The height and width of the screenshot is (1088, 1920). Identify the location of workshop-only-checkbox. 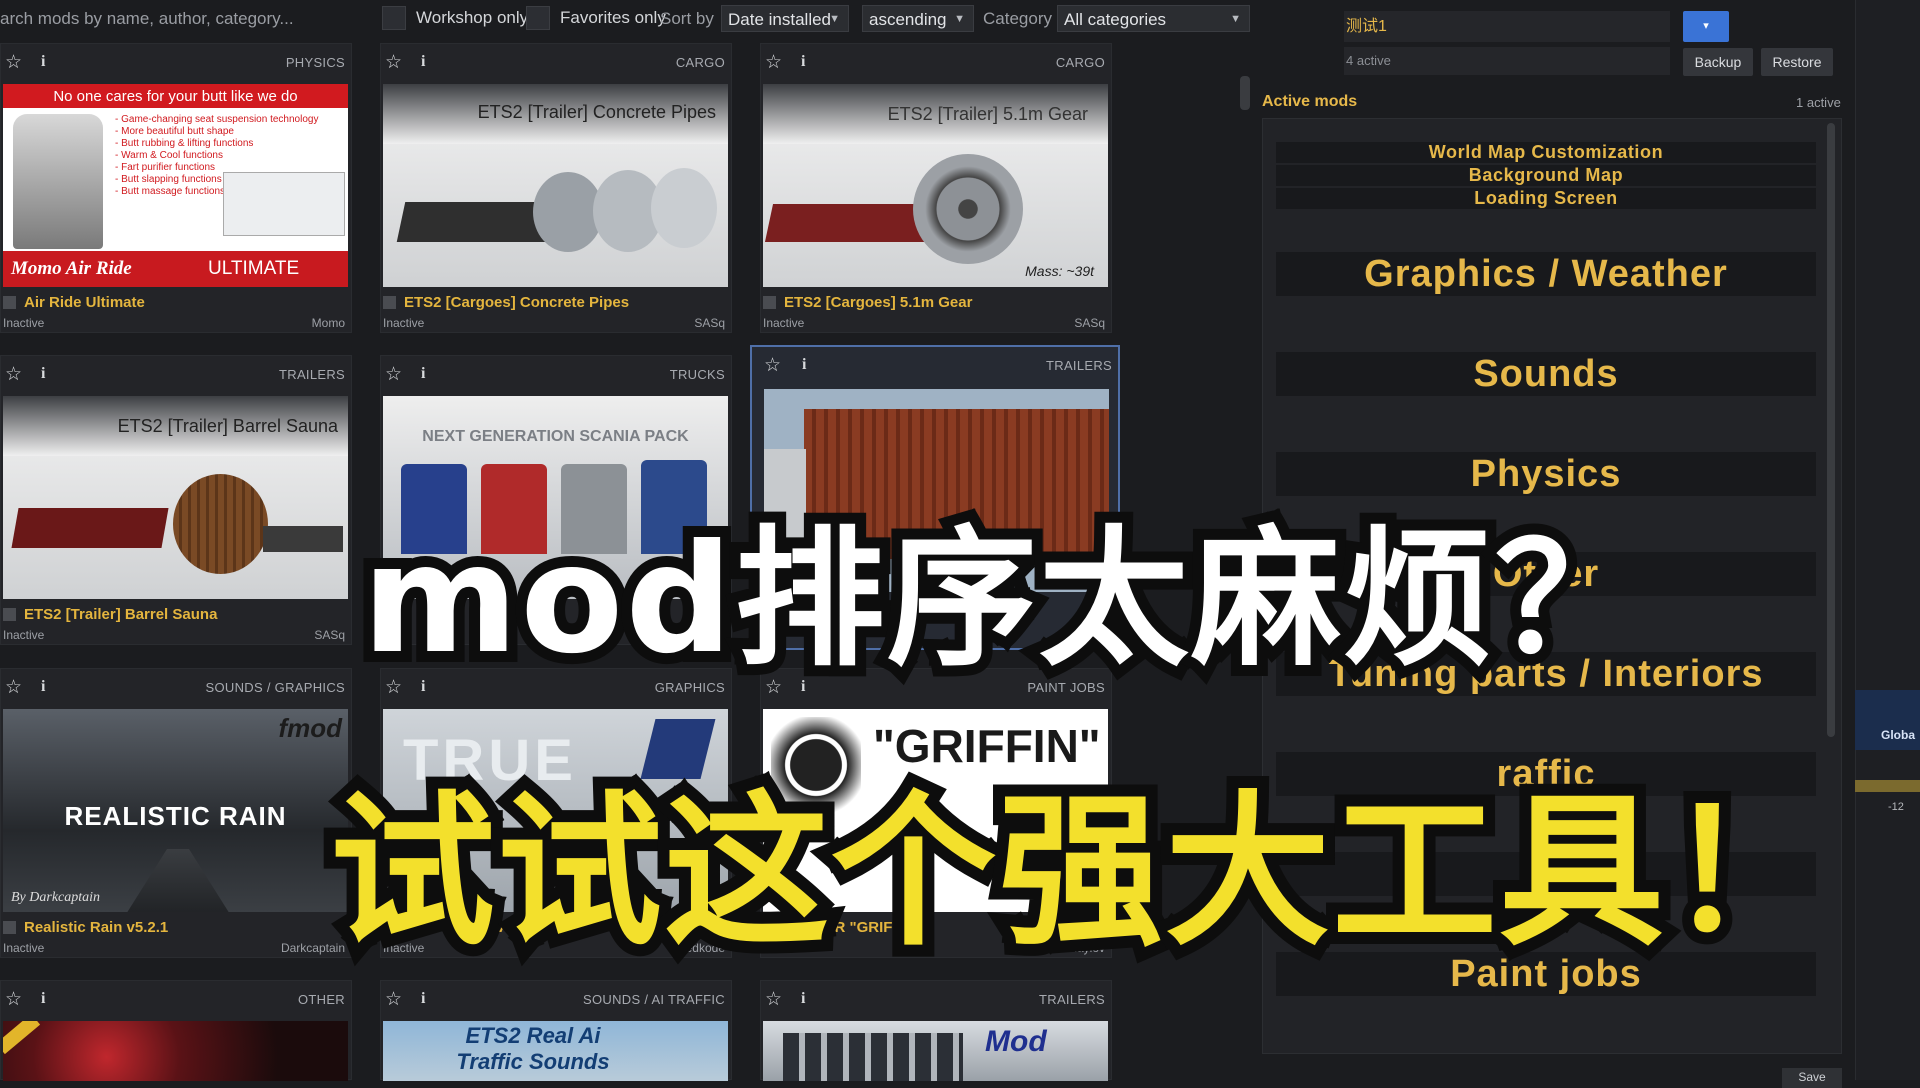
(394, 18).